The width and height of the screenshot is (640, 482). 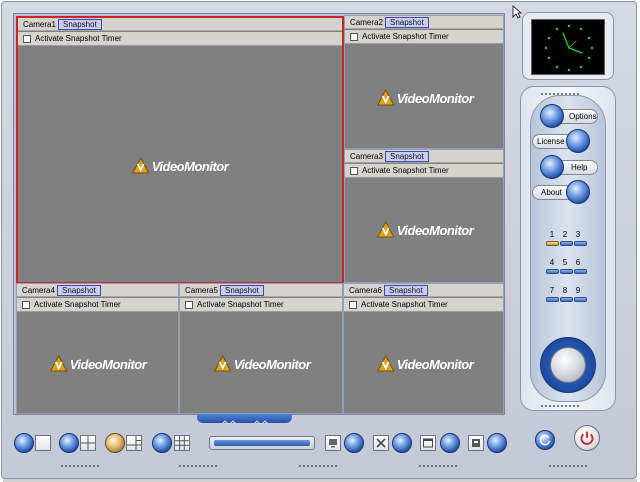 I want to click on info-icon, so click(x=476, y=443).